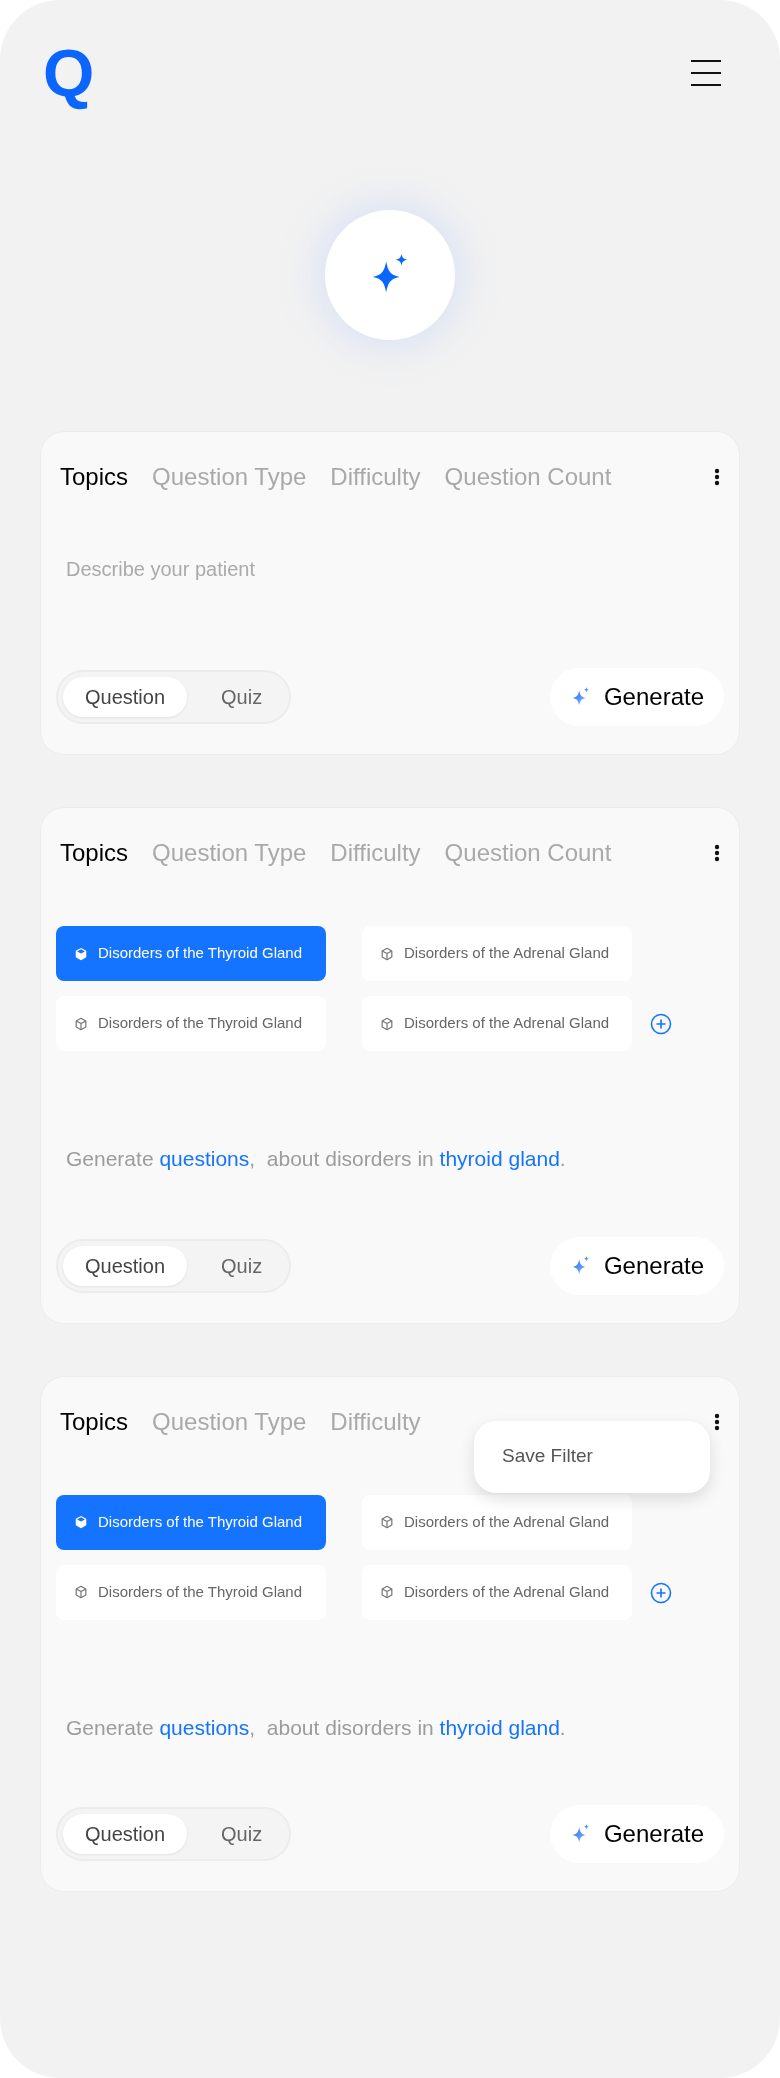 This screenshot has width=780, height=2078. What do you see at coordinates (366, 569) in the screenshot?
I see `prompt-field: Describe your patient` at bounding box center [366, 569].